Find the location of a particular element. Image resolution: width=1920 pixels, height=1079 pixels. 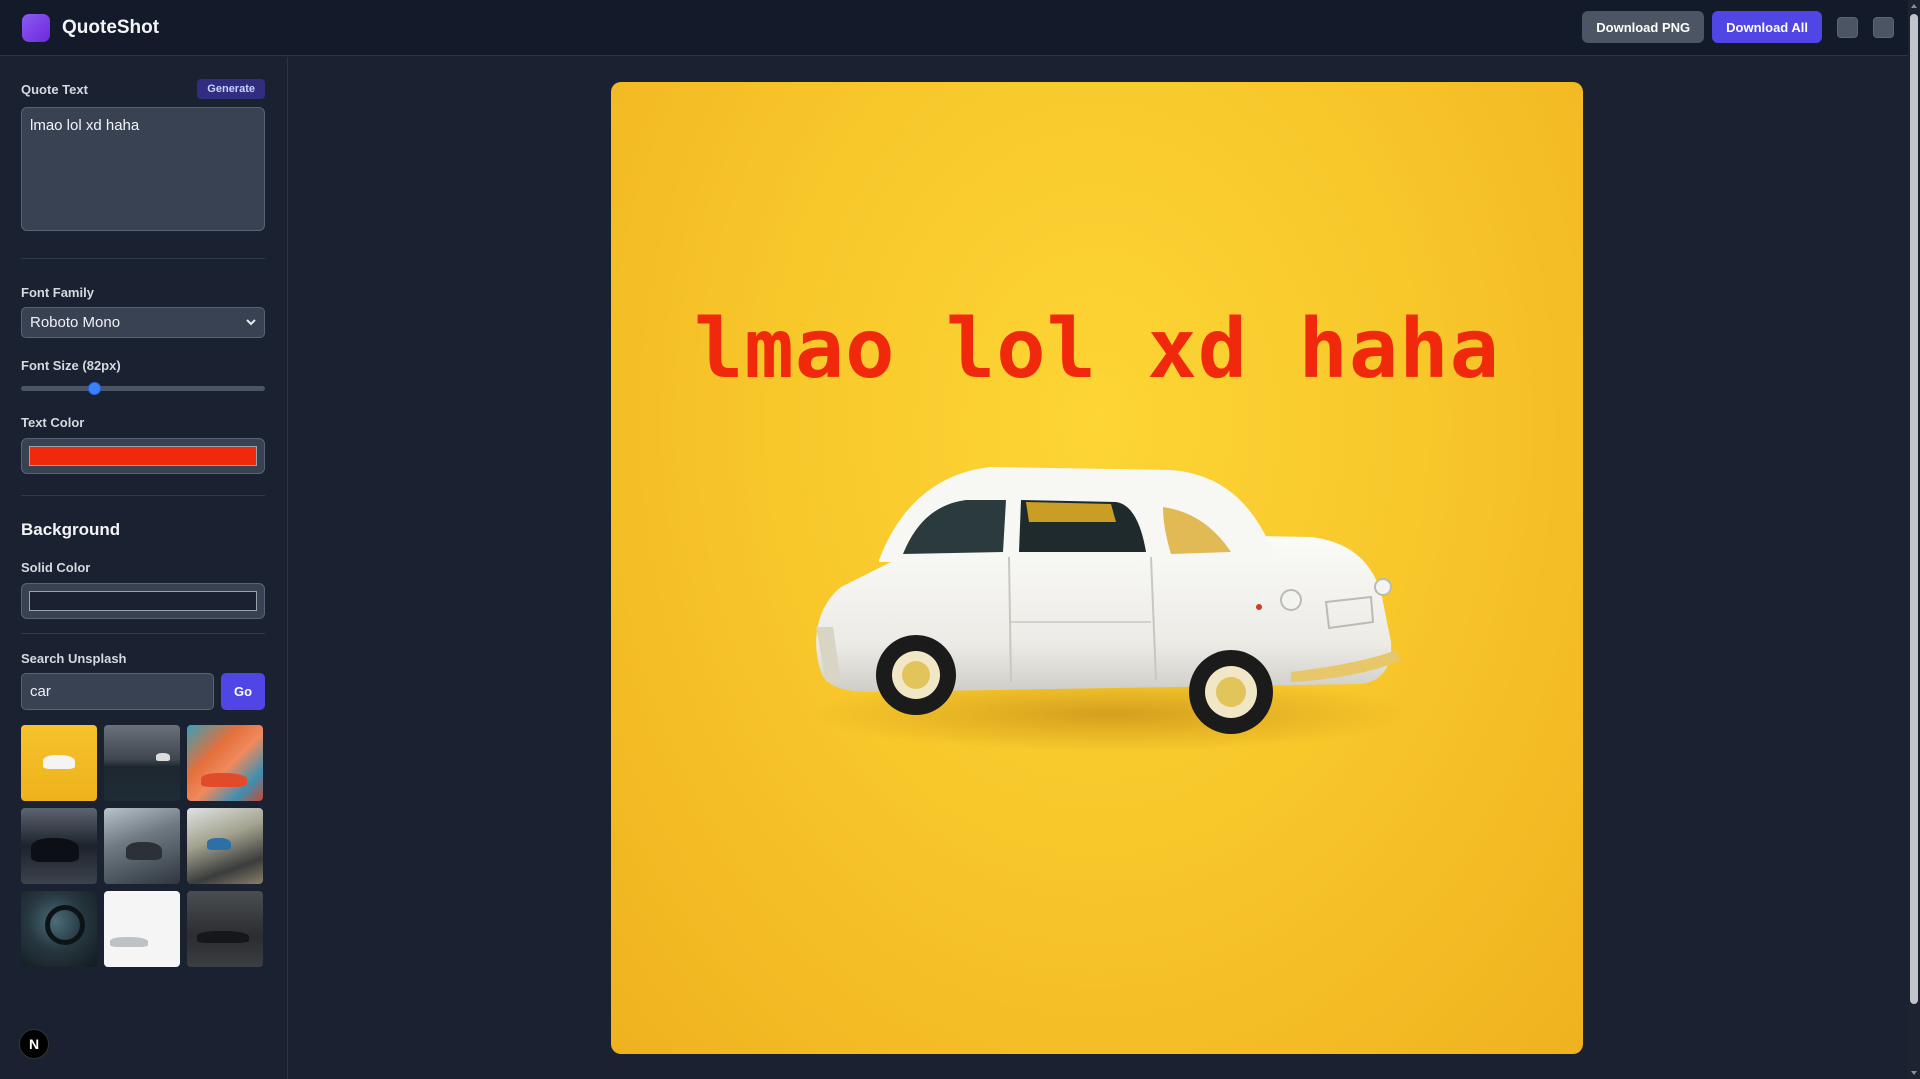

image-thumbnail-white-car-studio is located at coordinates (142, 929).